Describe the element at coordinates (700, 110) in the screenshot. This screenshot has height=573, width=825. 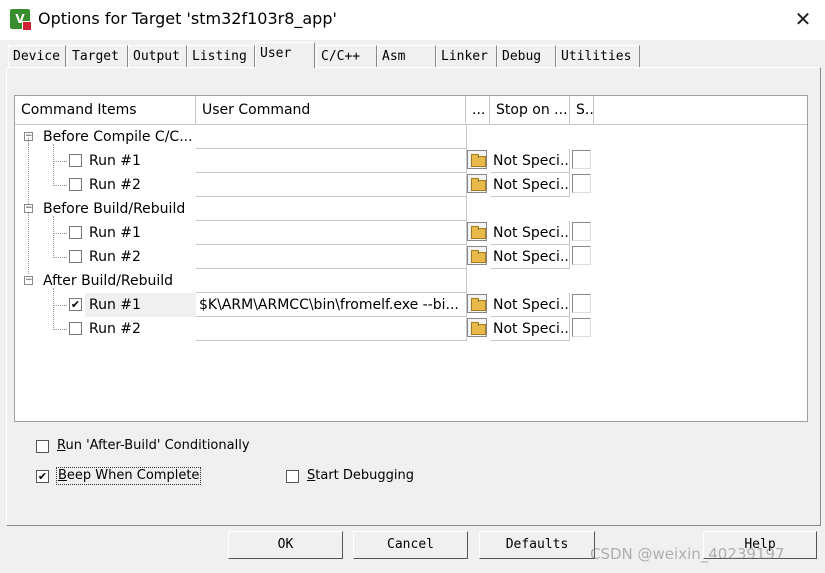
I see `header-filler` at that location.